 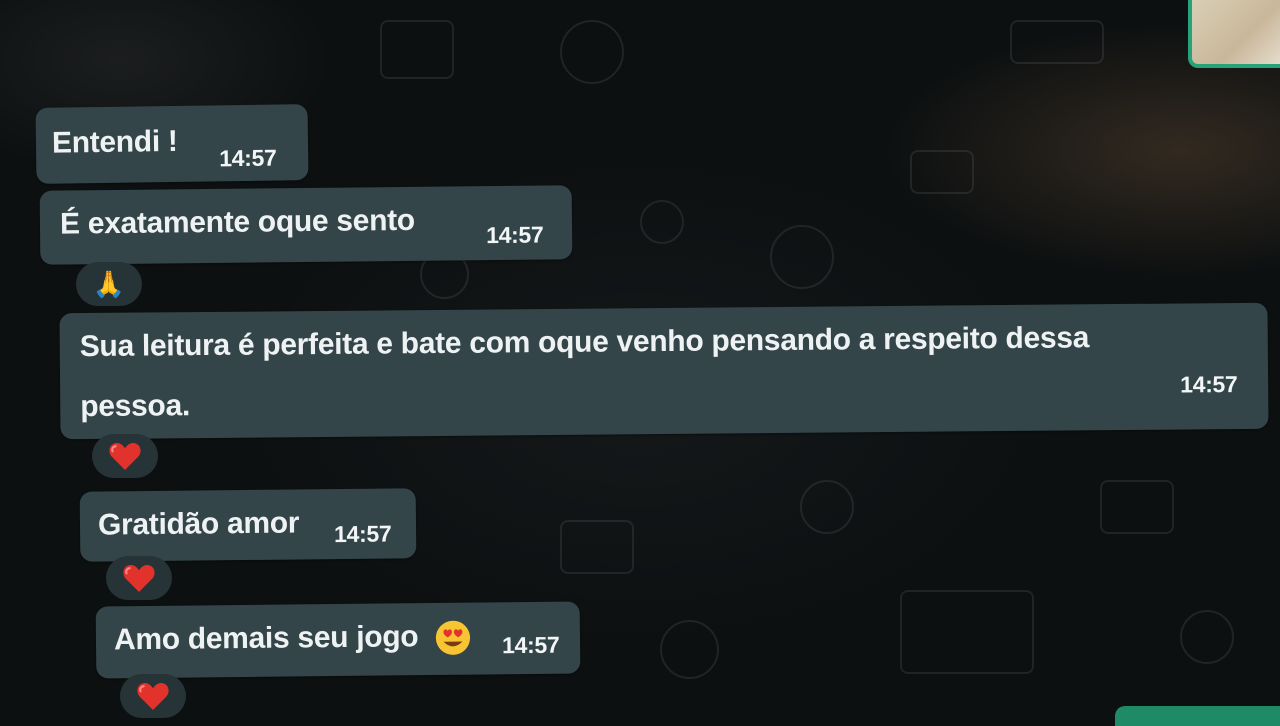 I want to click on message-bubble: Entendi ! 14:57, so click(x=172, y=144).